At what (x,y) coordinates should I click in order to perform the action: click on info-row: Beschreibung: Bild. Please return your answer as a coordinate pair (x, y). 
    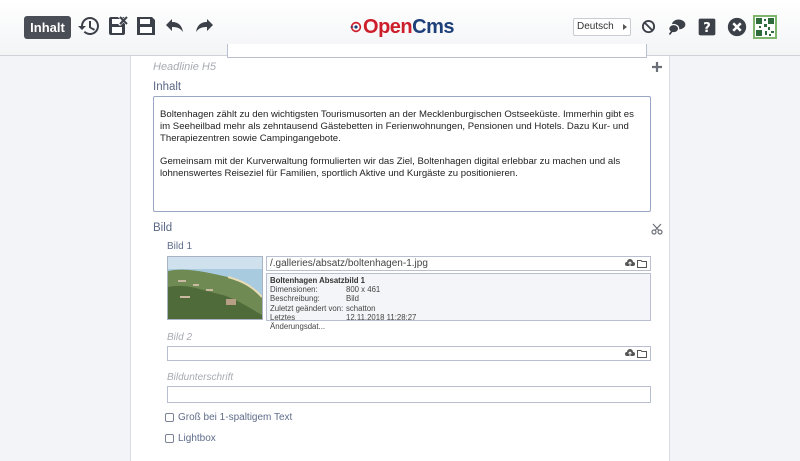
    Looking at the image, I should click on (315, 299).